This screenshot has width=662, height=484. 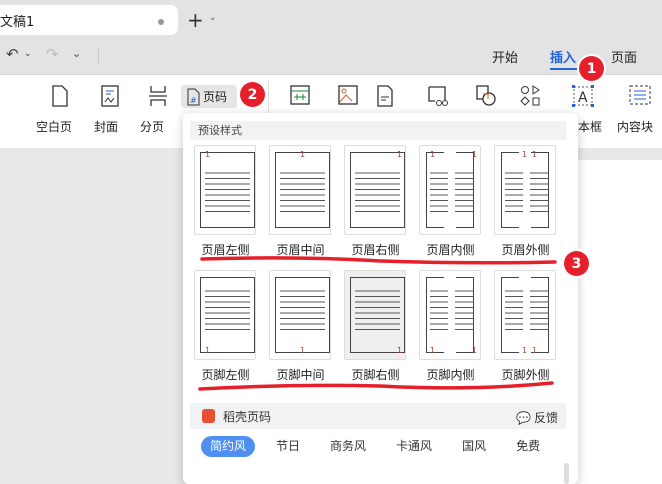 I want to click on category-chip: 商务风, so click(x=348, y=446).